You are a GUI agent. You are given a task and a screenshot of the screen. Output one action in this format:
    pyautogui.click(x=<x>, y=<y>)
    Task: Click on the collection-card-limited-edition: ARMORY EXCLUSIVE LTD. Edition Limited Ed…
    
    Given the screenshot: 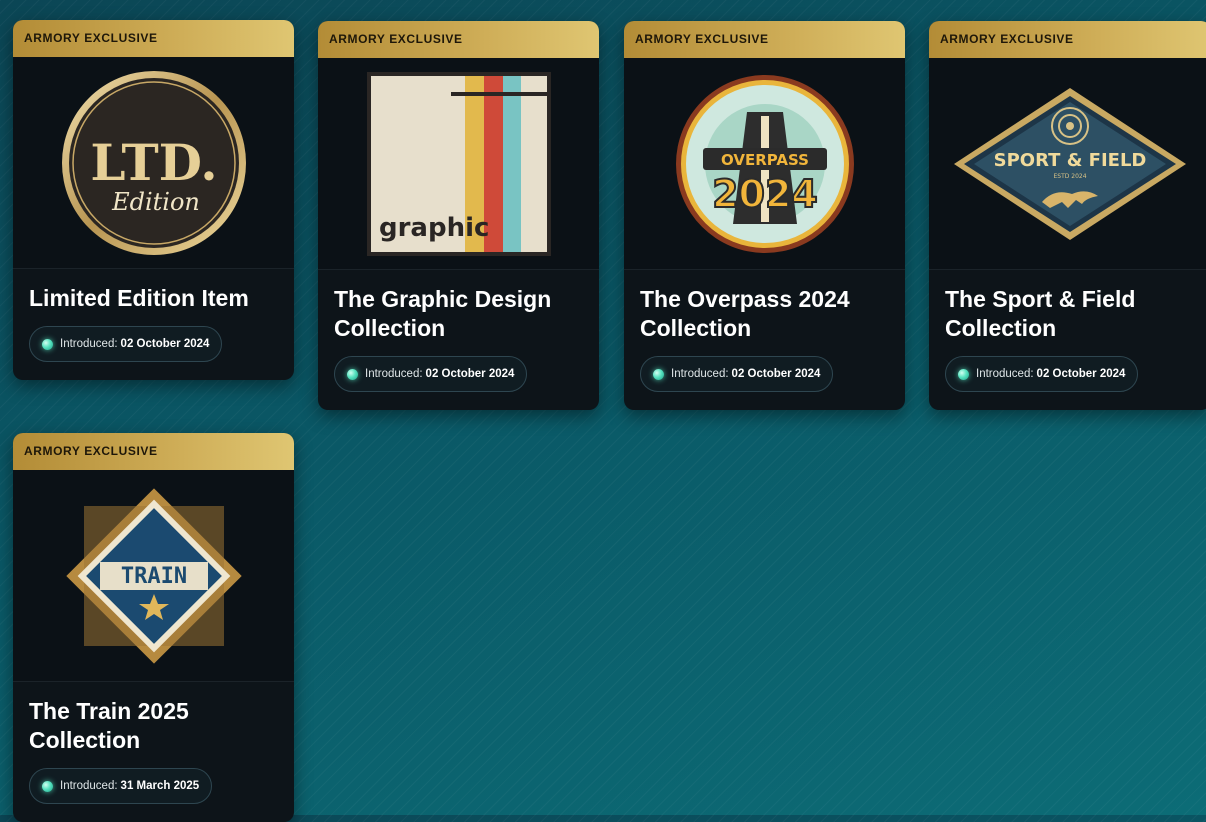 What is the action you would take?
    pyautogui.click(x=153, y=200)
    